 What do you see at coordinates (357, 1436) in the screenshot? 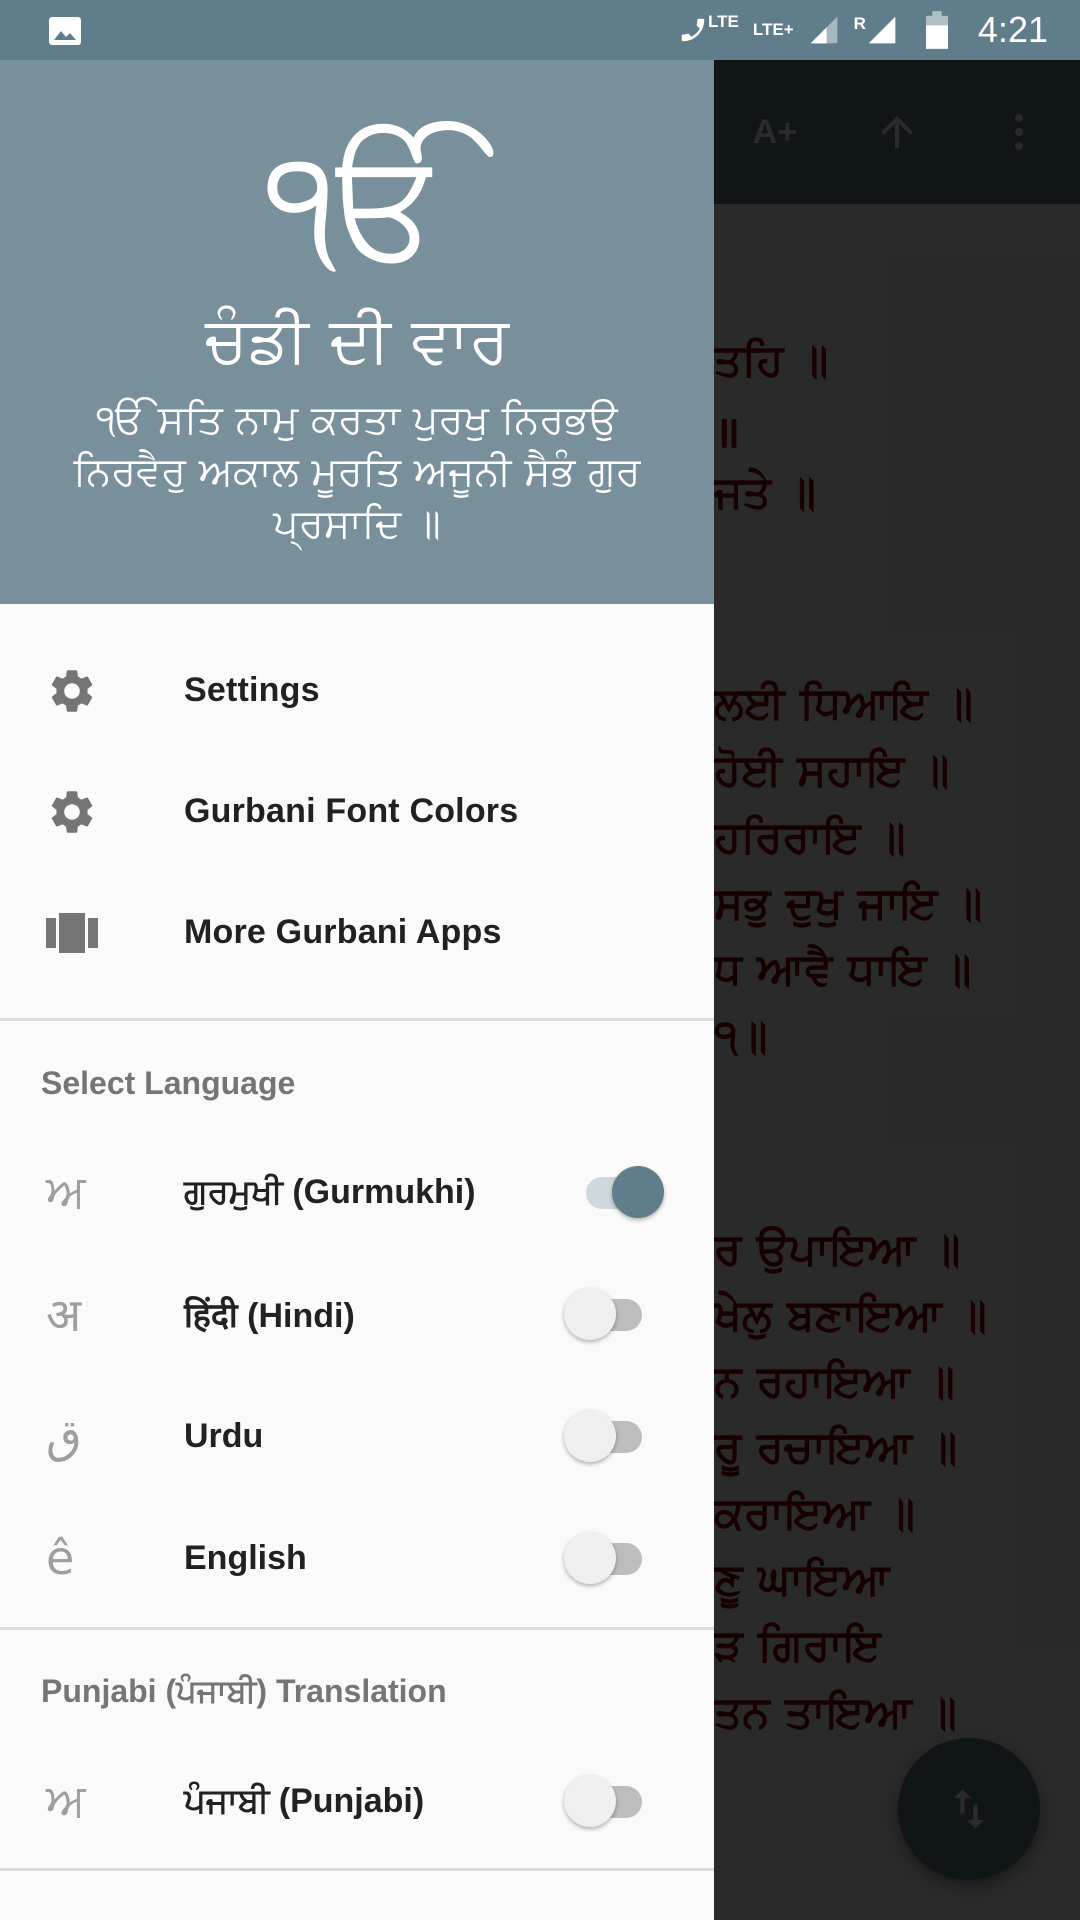
I see `language-row: ق Urdu` at bounding box center [357, 1436].